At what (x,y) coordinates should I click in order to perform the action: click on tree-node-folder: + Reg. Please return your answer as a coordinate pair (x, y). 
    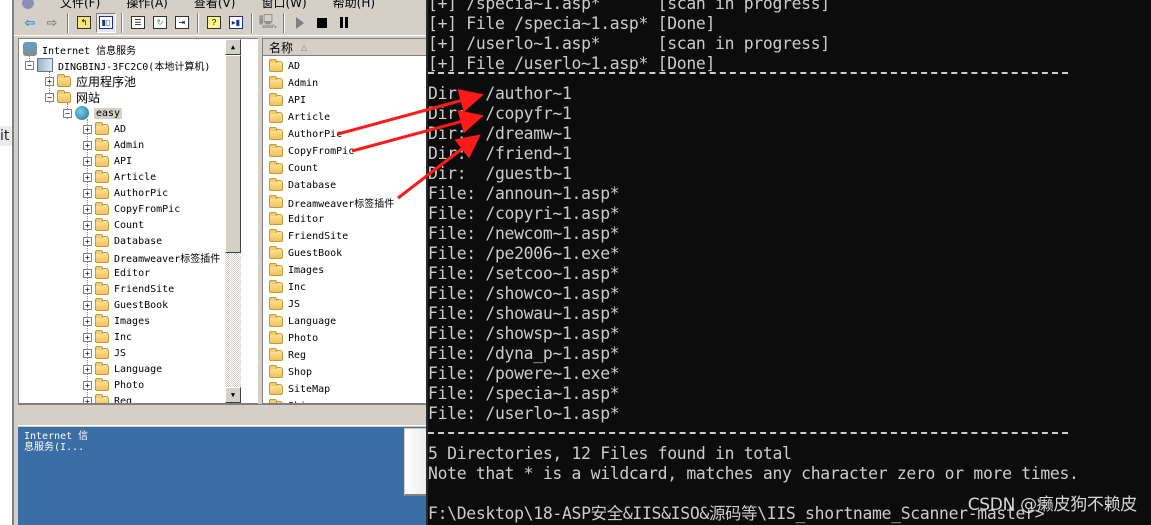
    Looking at the image, I should click on (107, 398).